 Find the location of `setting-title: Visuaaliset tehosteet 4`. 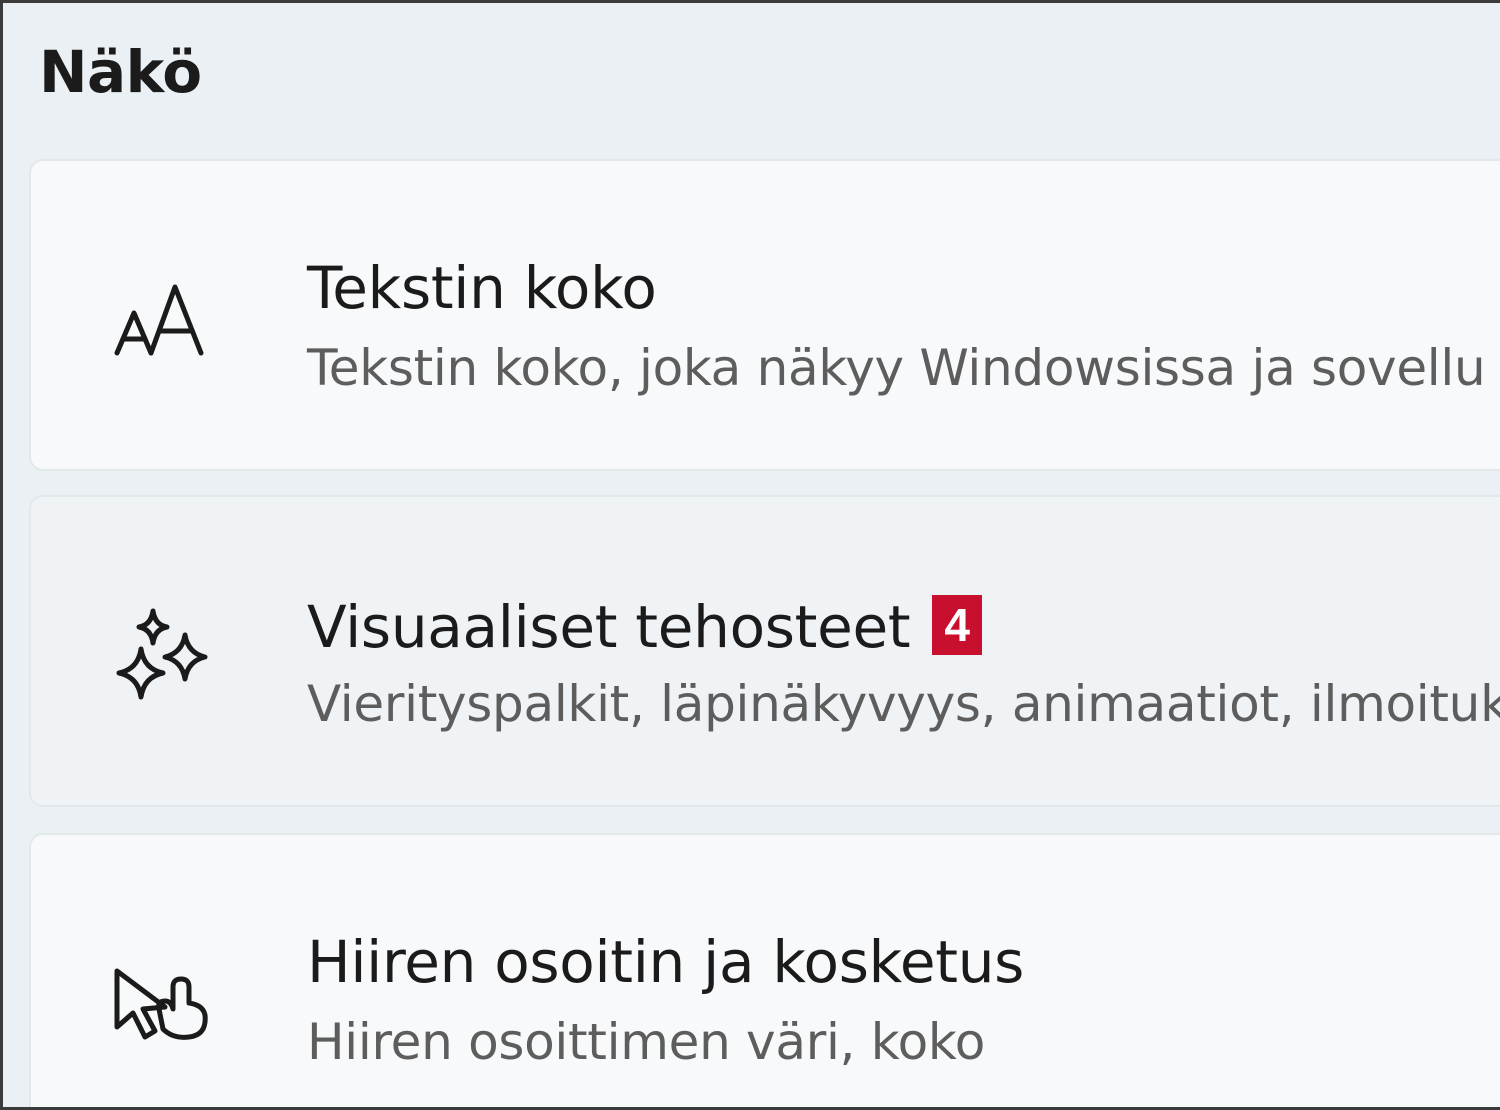

setting-title: Visuaaliset tehosteet 4 is located at coordinates (644, 625).